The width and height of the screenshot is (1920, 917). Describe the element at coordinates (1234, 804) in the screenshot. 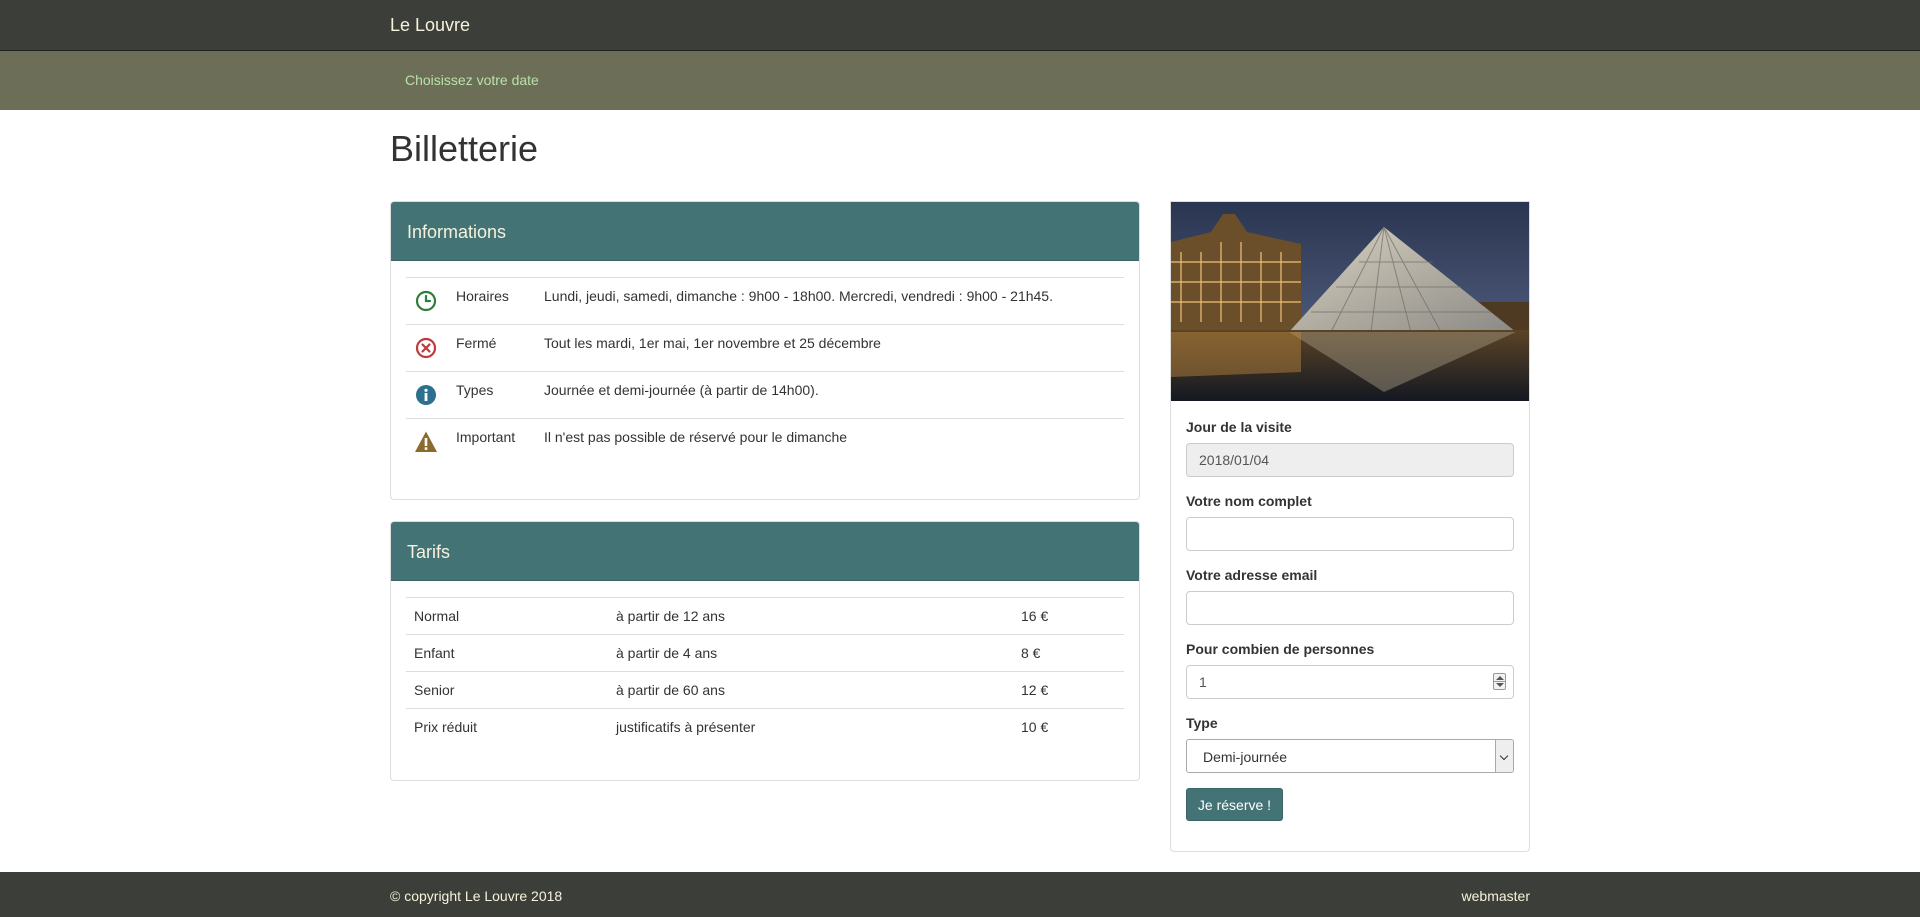

I see `reserve-button: Je réserve !` at that location.